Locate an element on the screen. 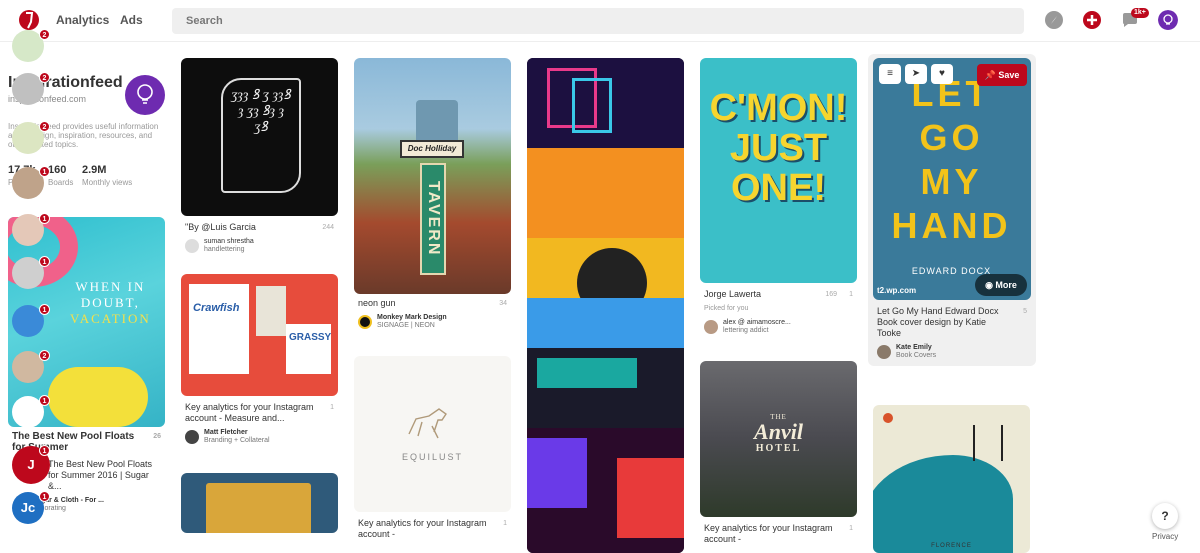 This screenshot has height=553, width=1200. pin-image: THE Anvil HOTEL is located at coordinates (778, 439).